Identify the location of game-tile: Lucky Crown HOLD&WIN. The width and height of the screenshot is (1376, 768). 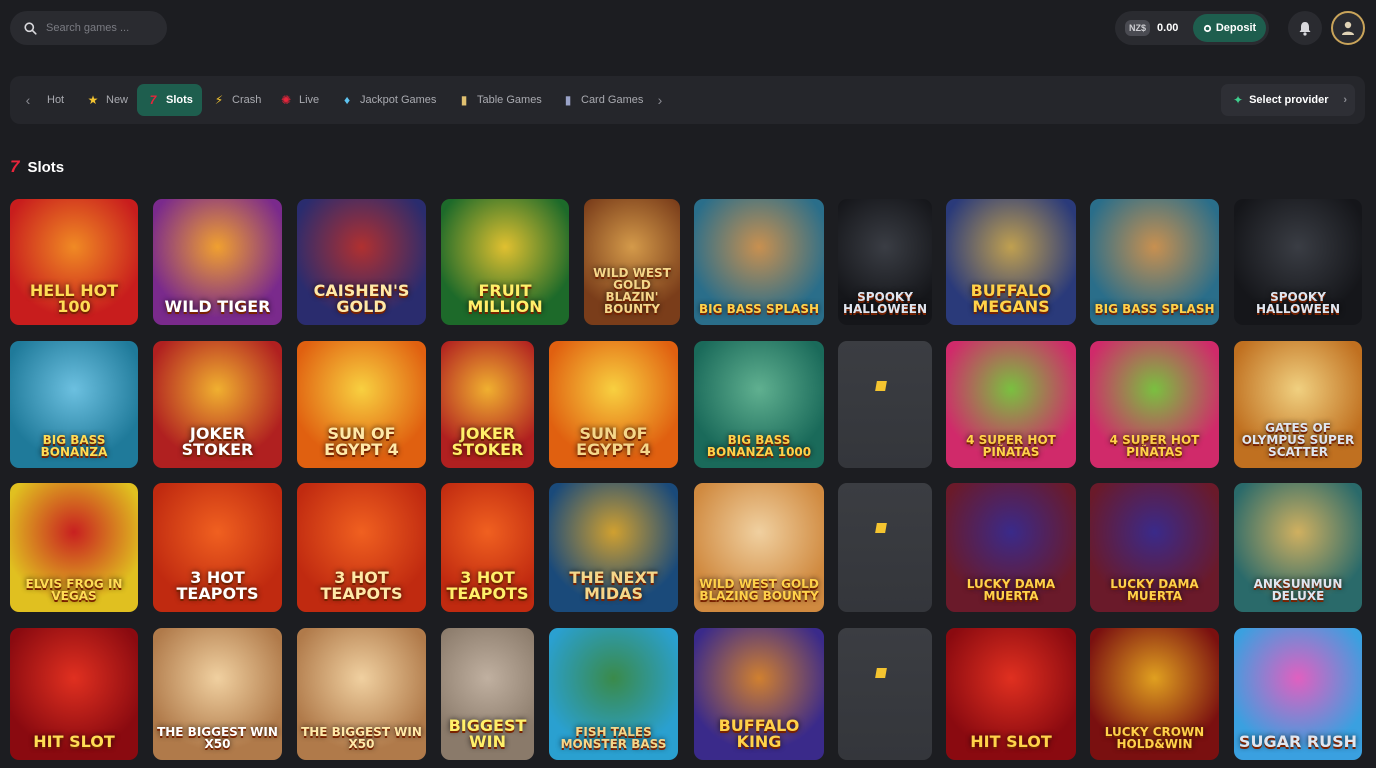
(1154, 694).